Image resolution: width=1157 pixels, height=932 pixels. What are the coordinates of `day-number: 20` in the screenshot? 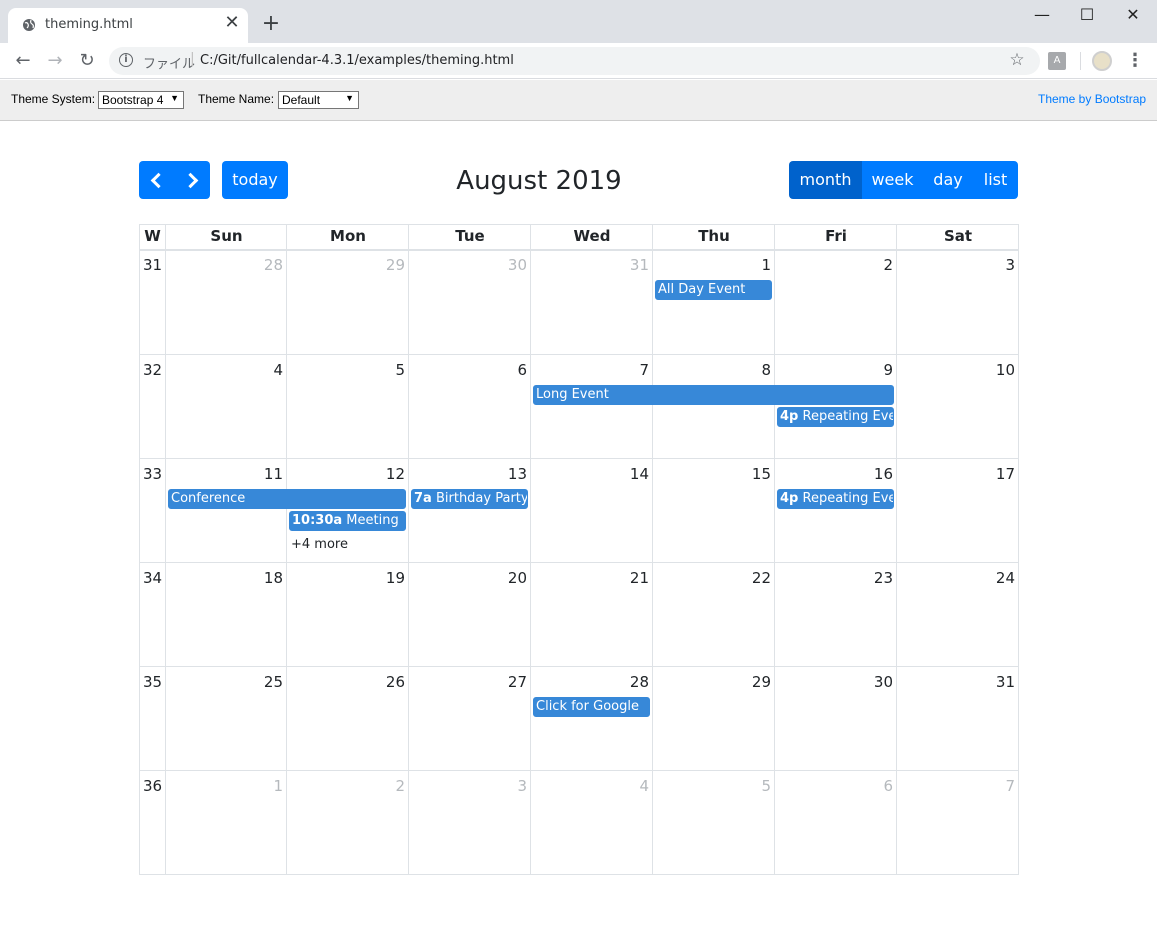 It's located at (472, 578).